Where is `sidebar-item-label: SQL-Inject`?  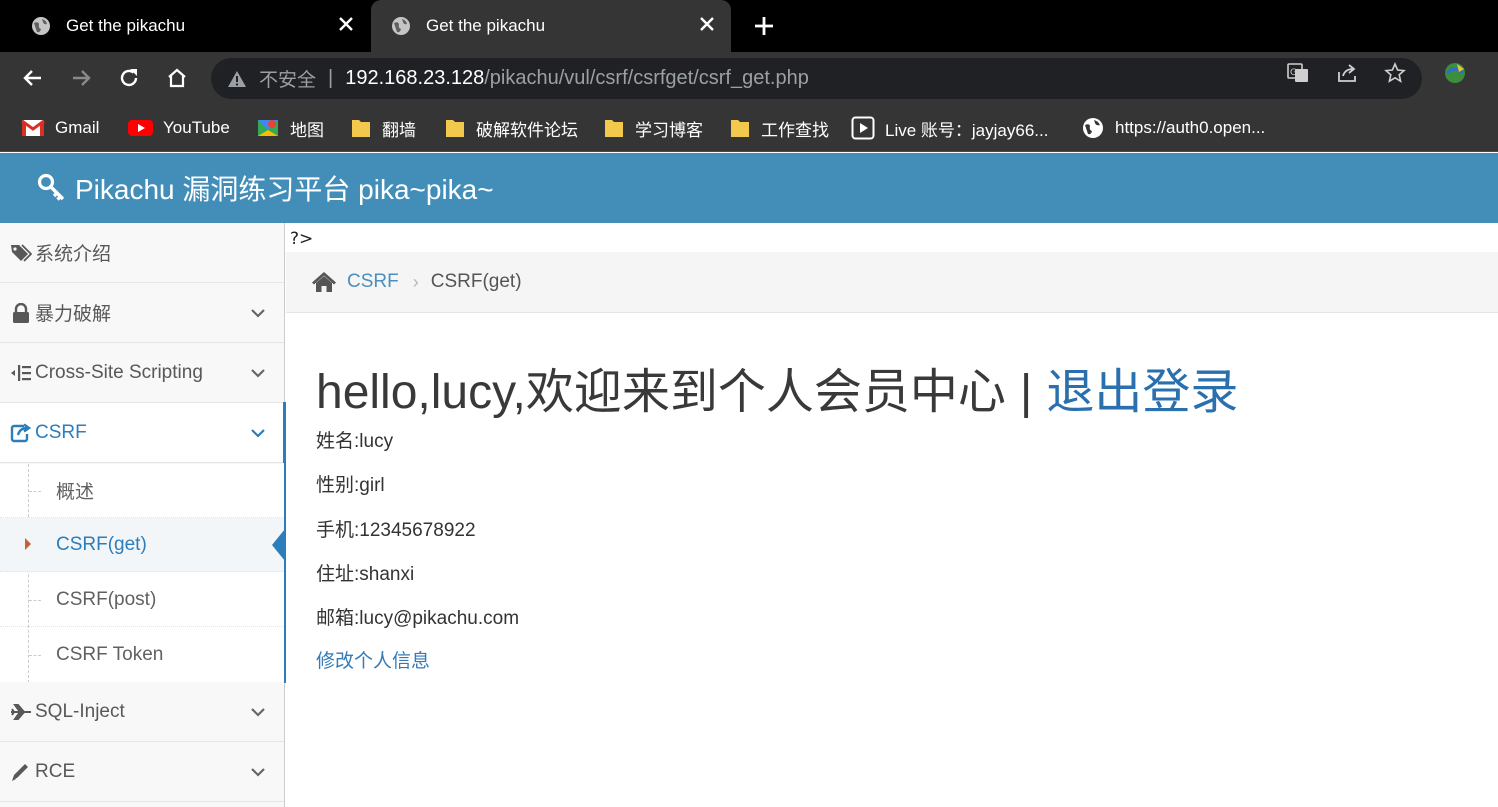
sidebar-item-label: SQL-Inject is located at coordinates (80, 711).